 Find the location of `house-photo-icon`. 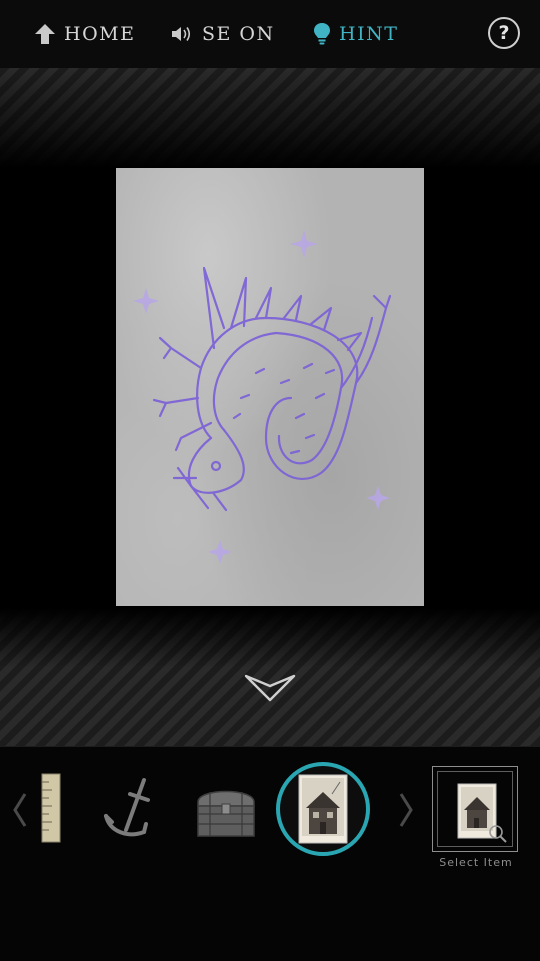

house-photo-icon is located at coordinates (323, 809).